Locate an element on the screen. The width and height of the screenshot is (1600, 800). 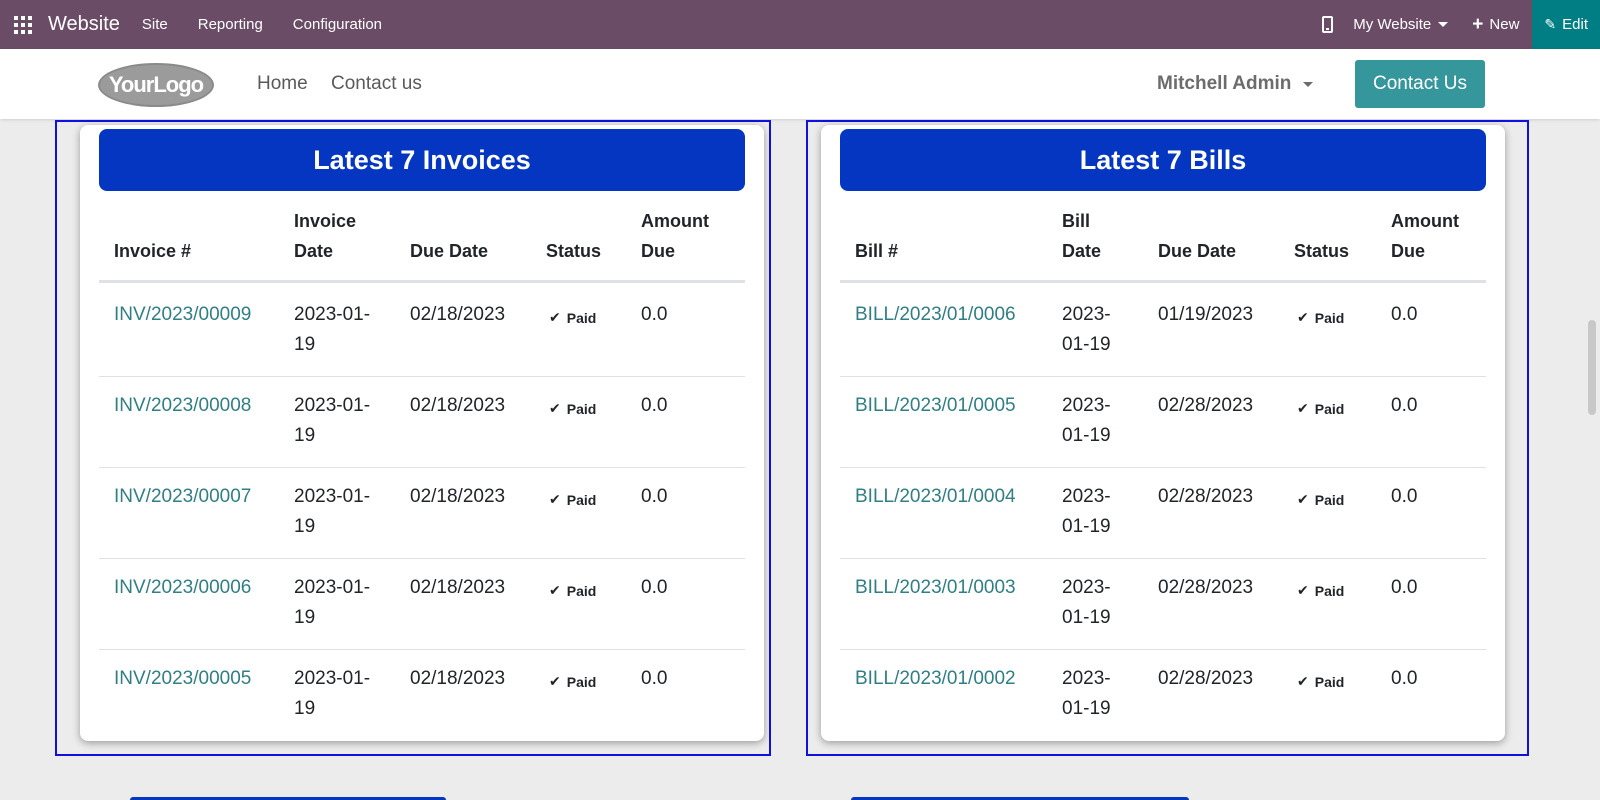
invoices-number-link: INV/2023/00007 is located at coordinates (182, 497).